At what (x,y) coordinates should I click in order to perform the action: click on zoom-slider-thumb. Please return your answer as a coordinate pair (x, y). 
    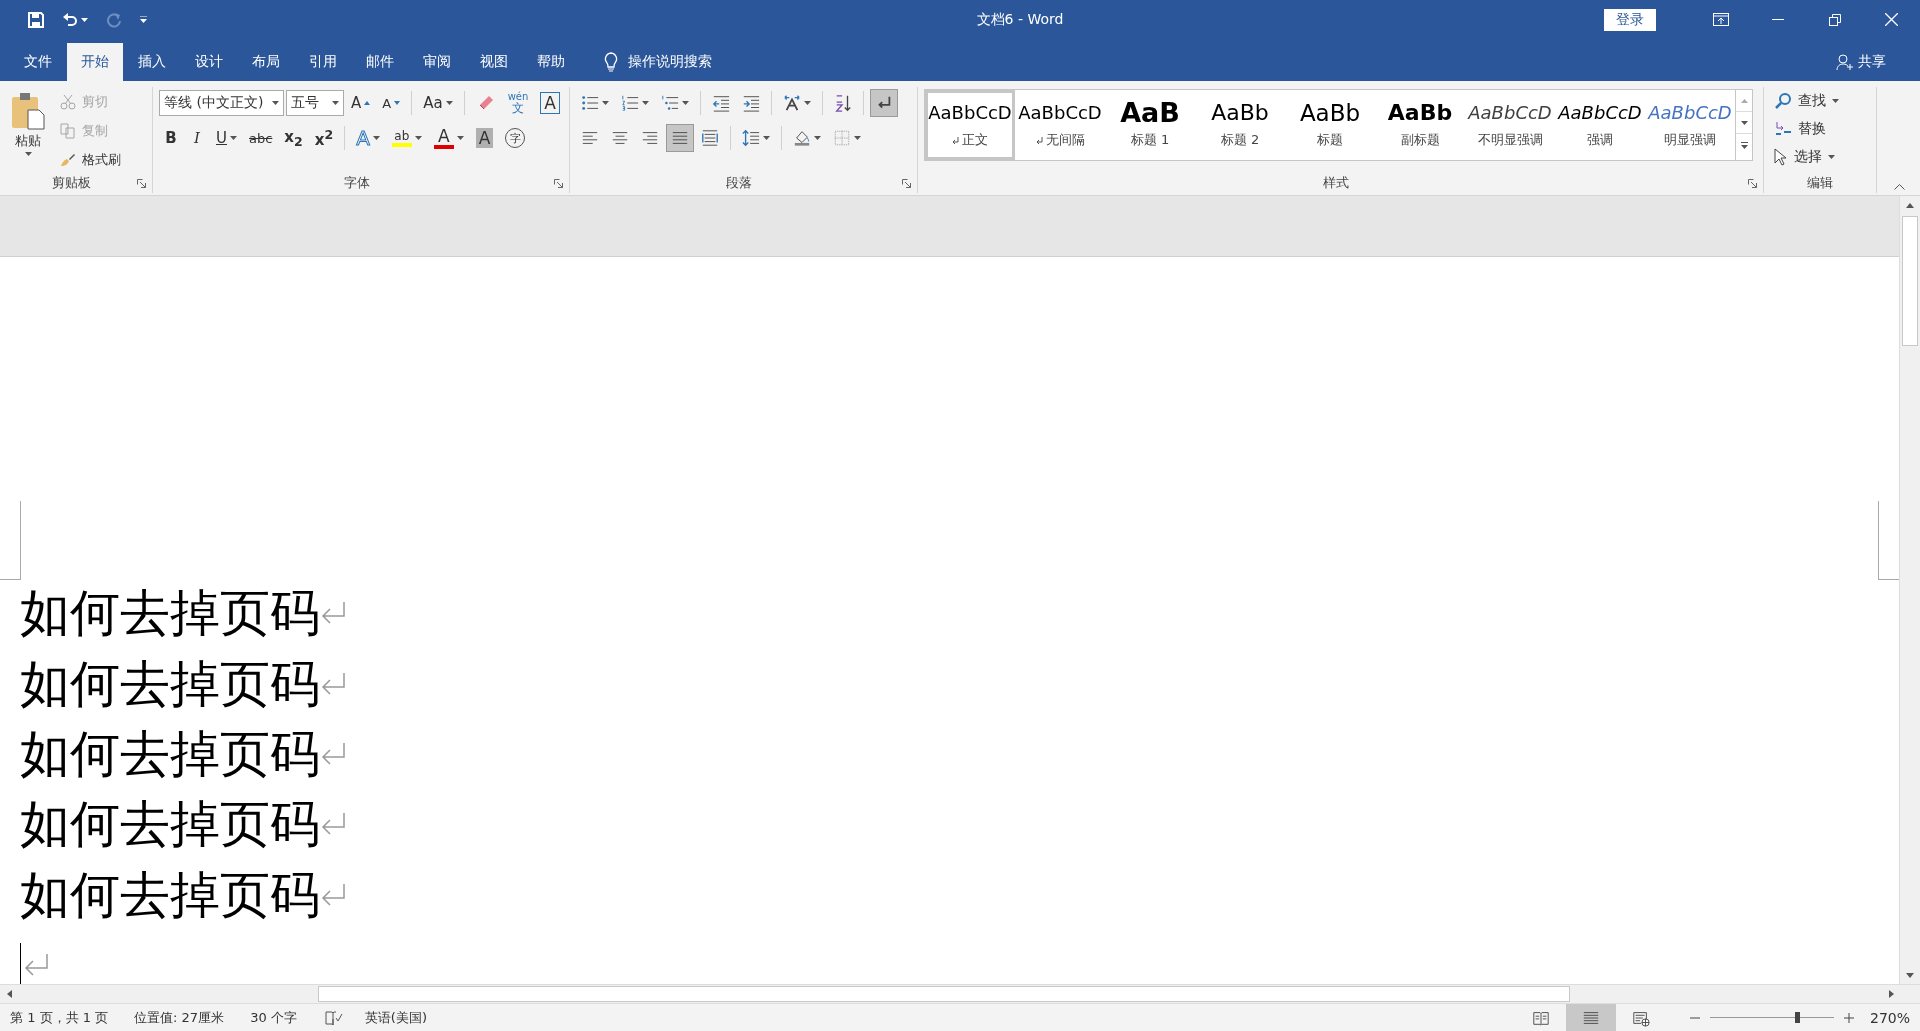
    Looking at the image, I should click on (1797, 1017).